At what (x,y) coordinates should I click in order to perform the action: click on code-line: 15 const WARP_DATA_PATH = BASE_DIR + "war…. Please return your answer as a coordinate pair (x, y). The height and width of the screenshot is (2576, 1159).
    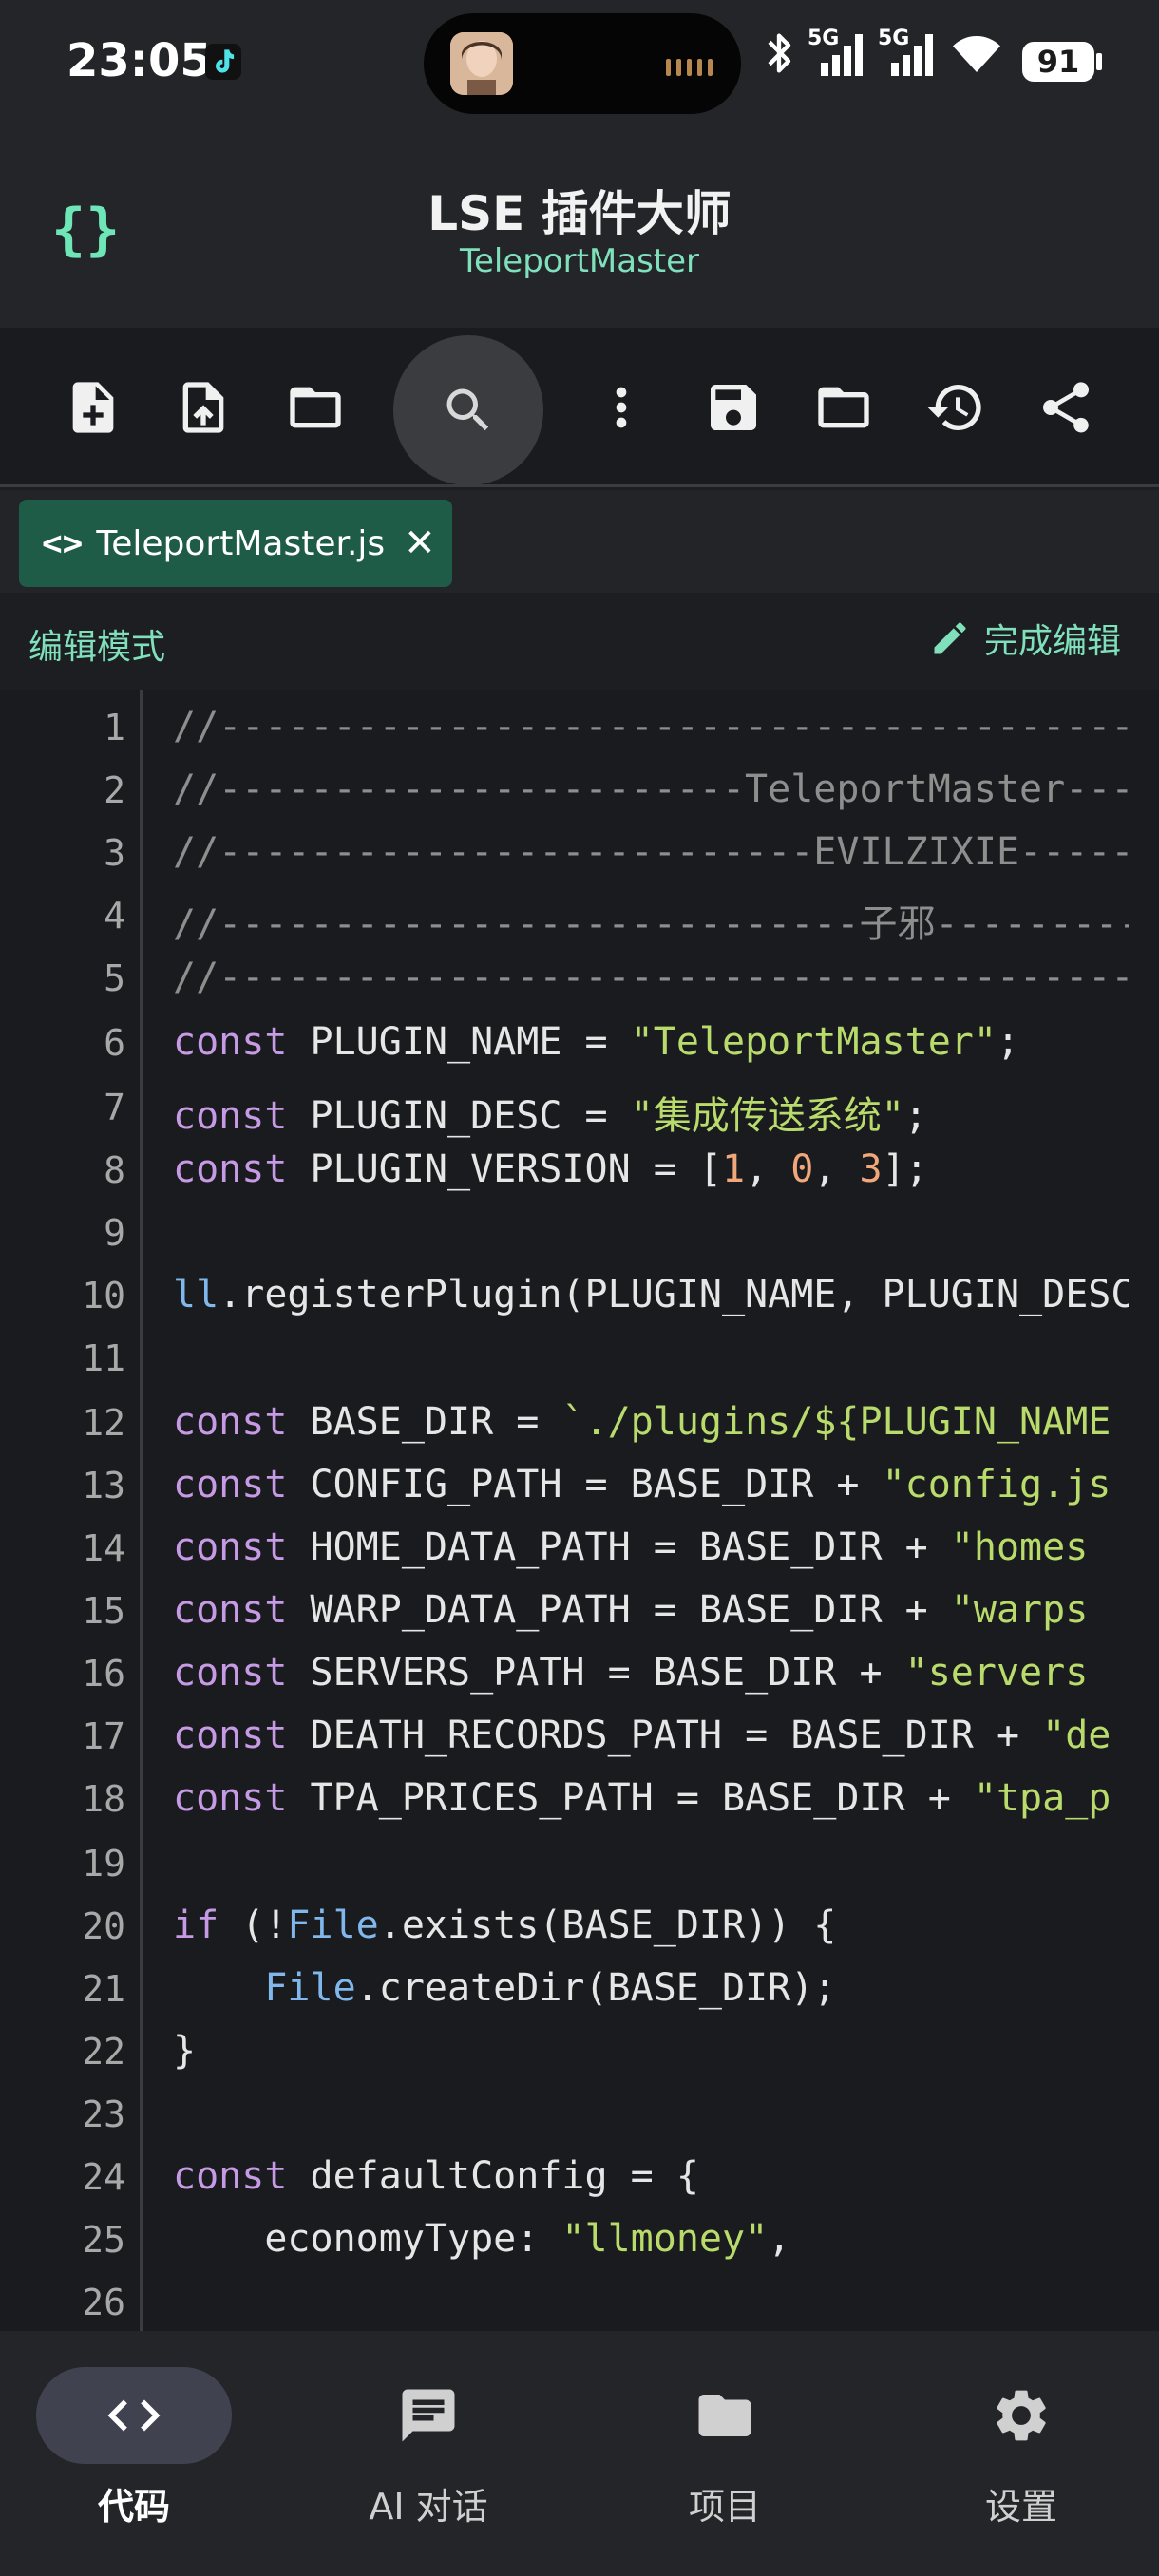
    Looking at the image, I should click on (579, 1613).